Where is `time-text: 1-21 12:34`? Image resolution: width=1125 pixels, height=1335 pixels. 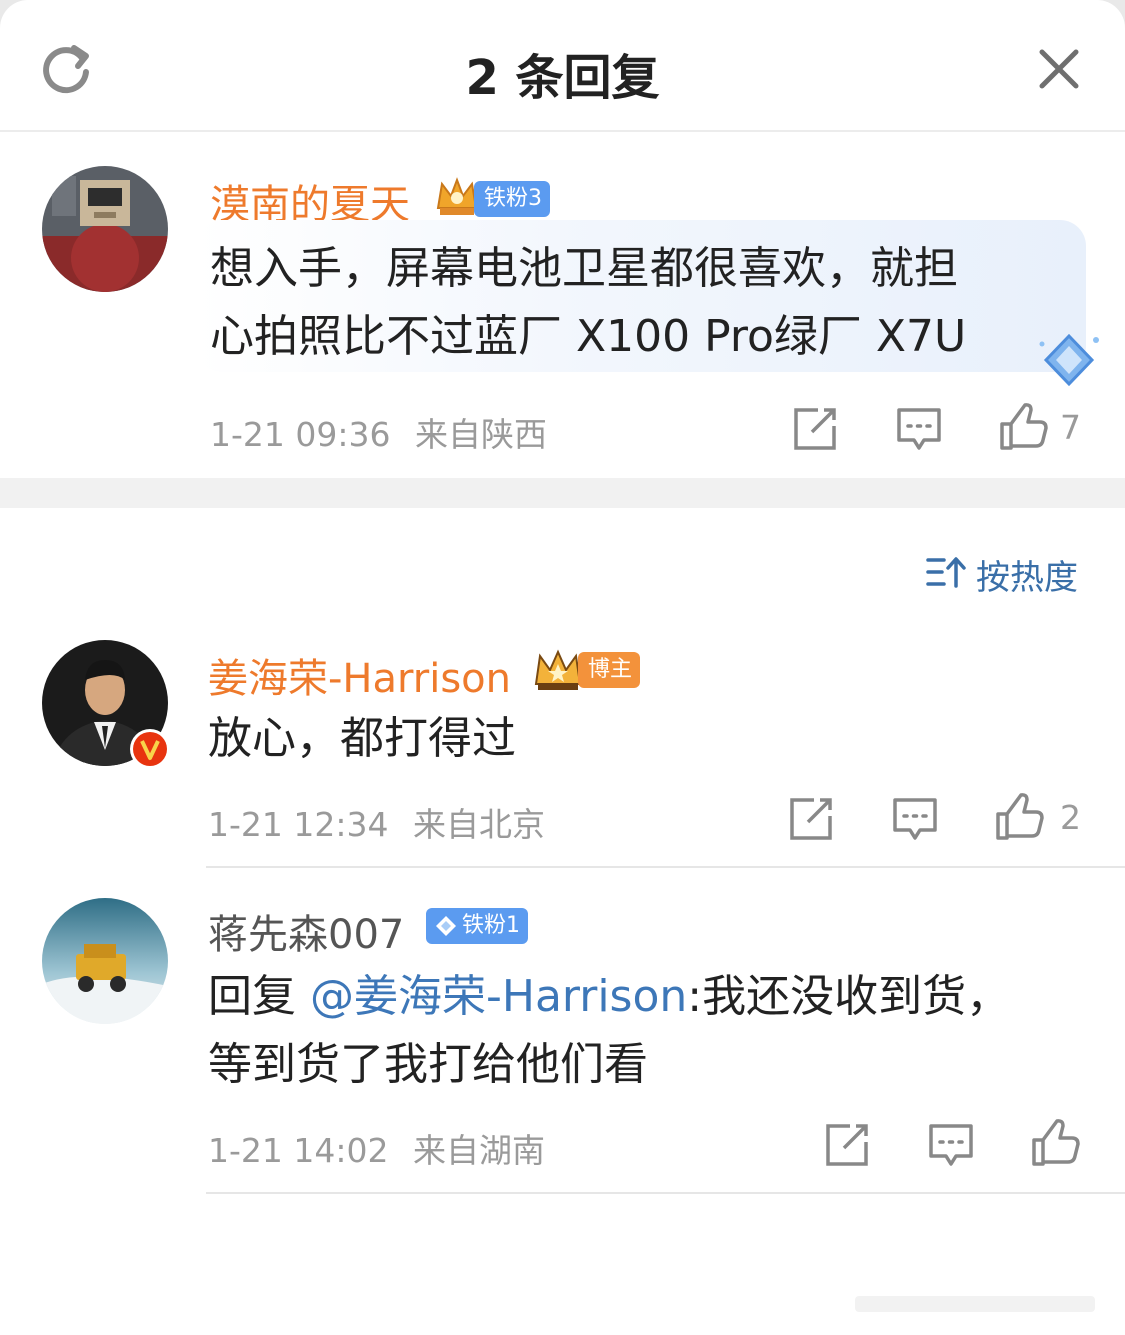 time-text: 1-21 12:34 is located at coordinates (298, 824).